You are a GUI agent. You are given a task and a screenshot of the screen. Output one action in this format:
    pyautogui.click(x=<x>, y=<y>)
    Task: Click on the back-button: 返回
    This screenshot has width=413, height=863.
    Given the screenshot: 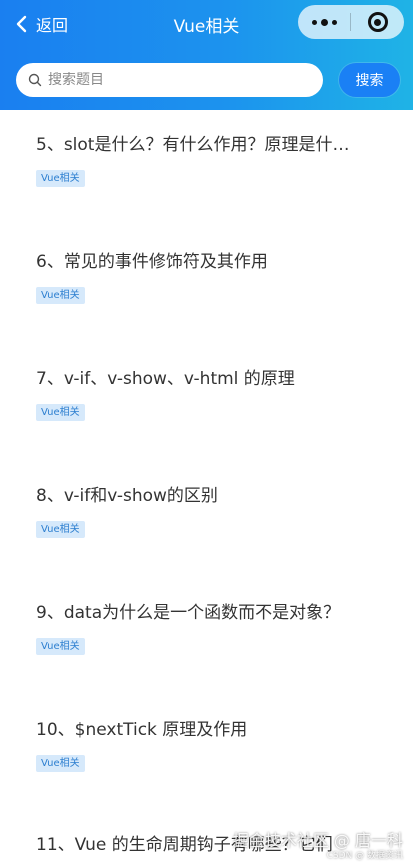 What is the action you would take?
    pyautogui.click(x=41, y=24)
    